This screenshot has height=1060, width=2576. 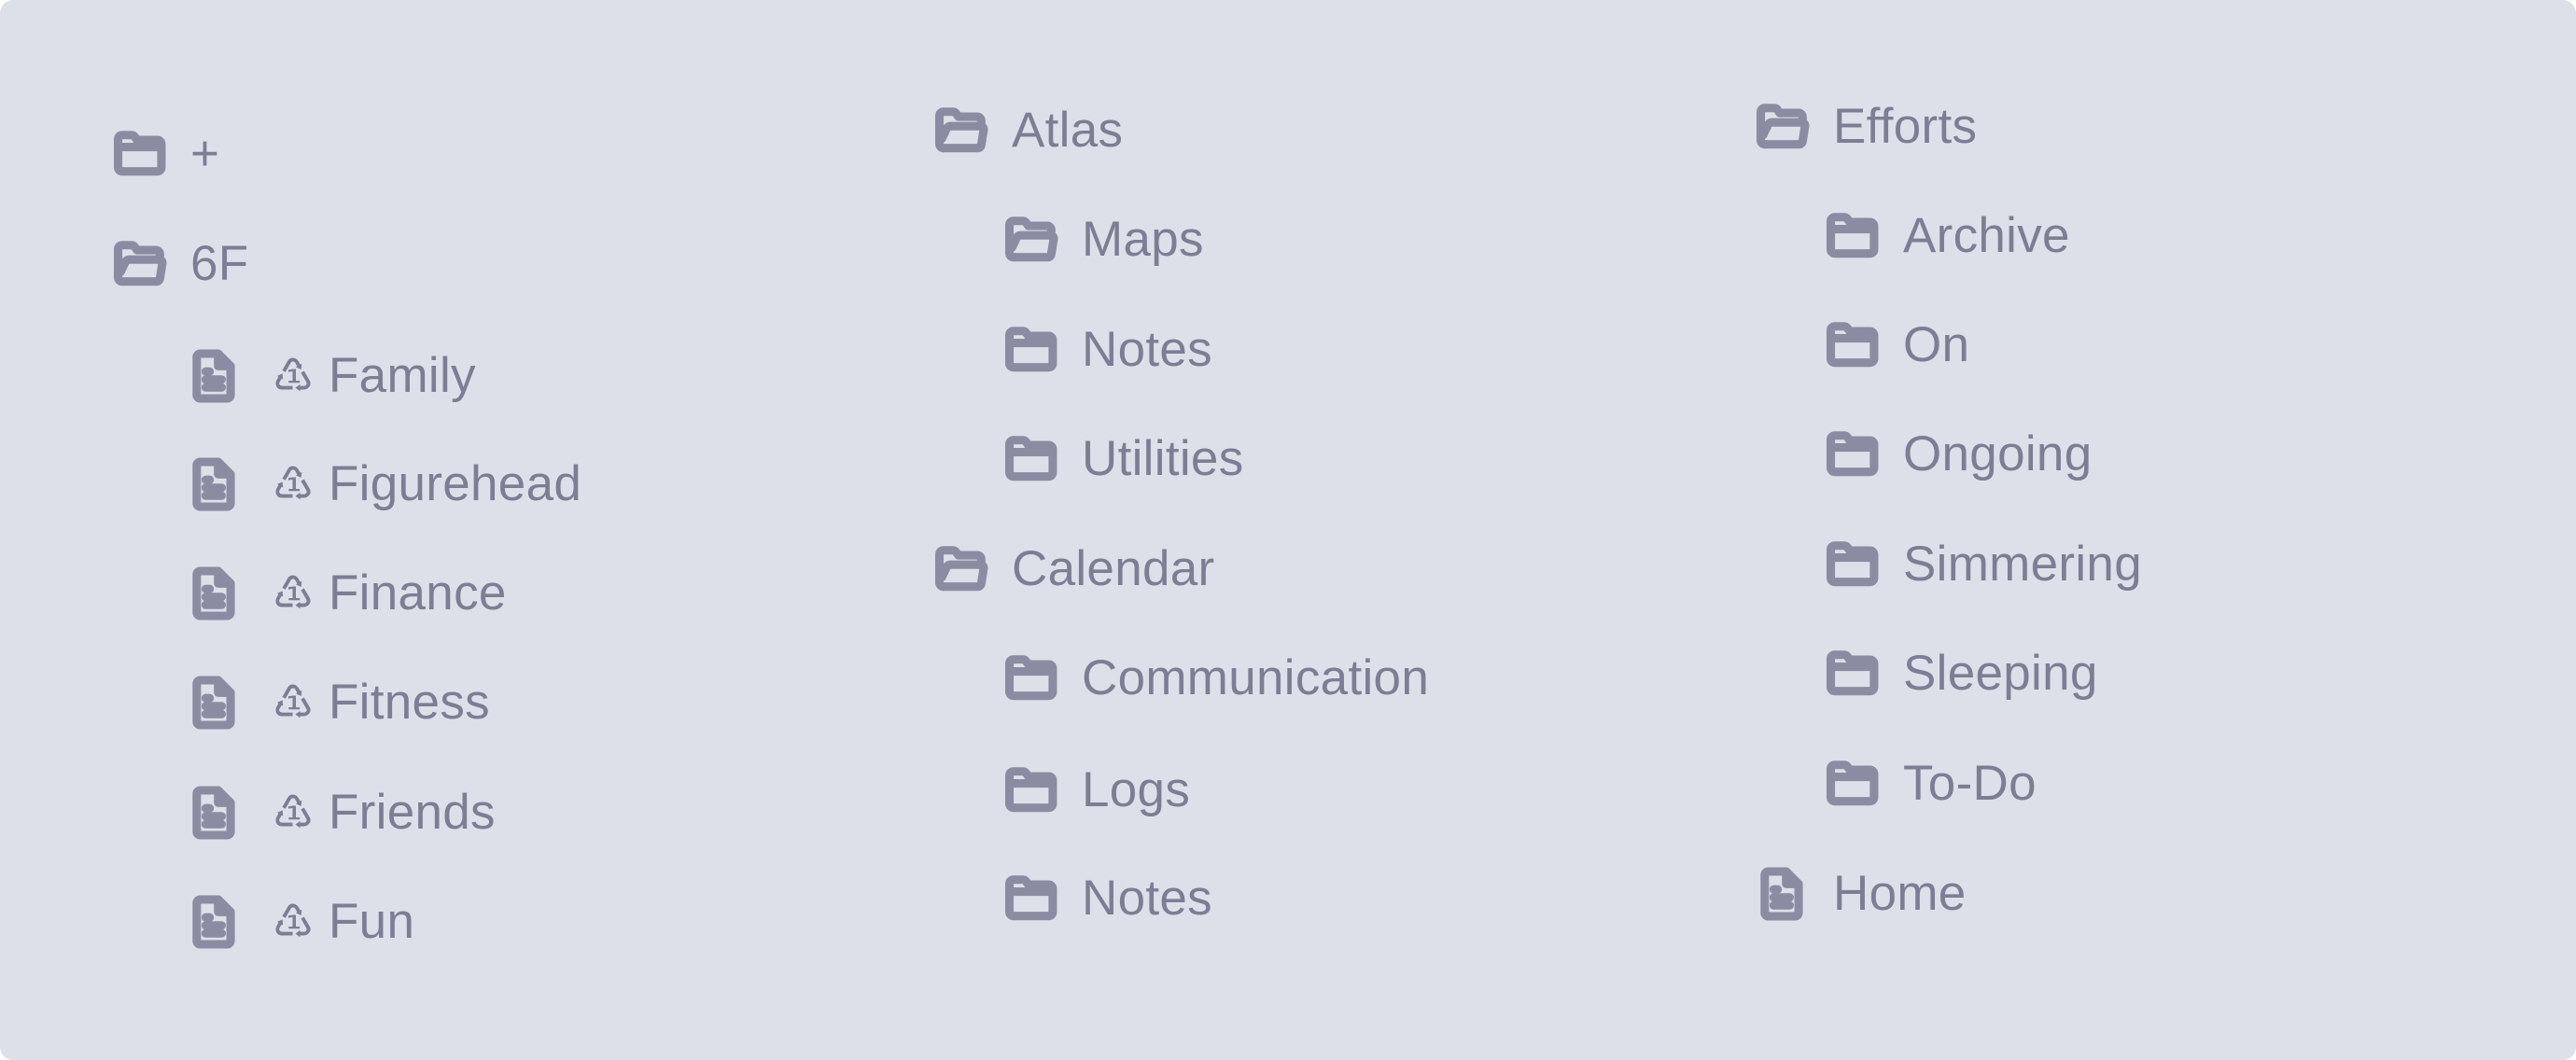 I want to click on tree-item-folder-calendar: Calendar, so click(x=1072, y=569).